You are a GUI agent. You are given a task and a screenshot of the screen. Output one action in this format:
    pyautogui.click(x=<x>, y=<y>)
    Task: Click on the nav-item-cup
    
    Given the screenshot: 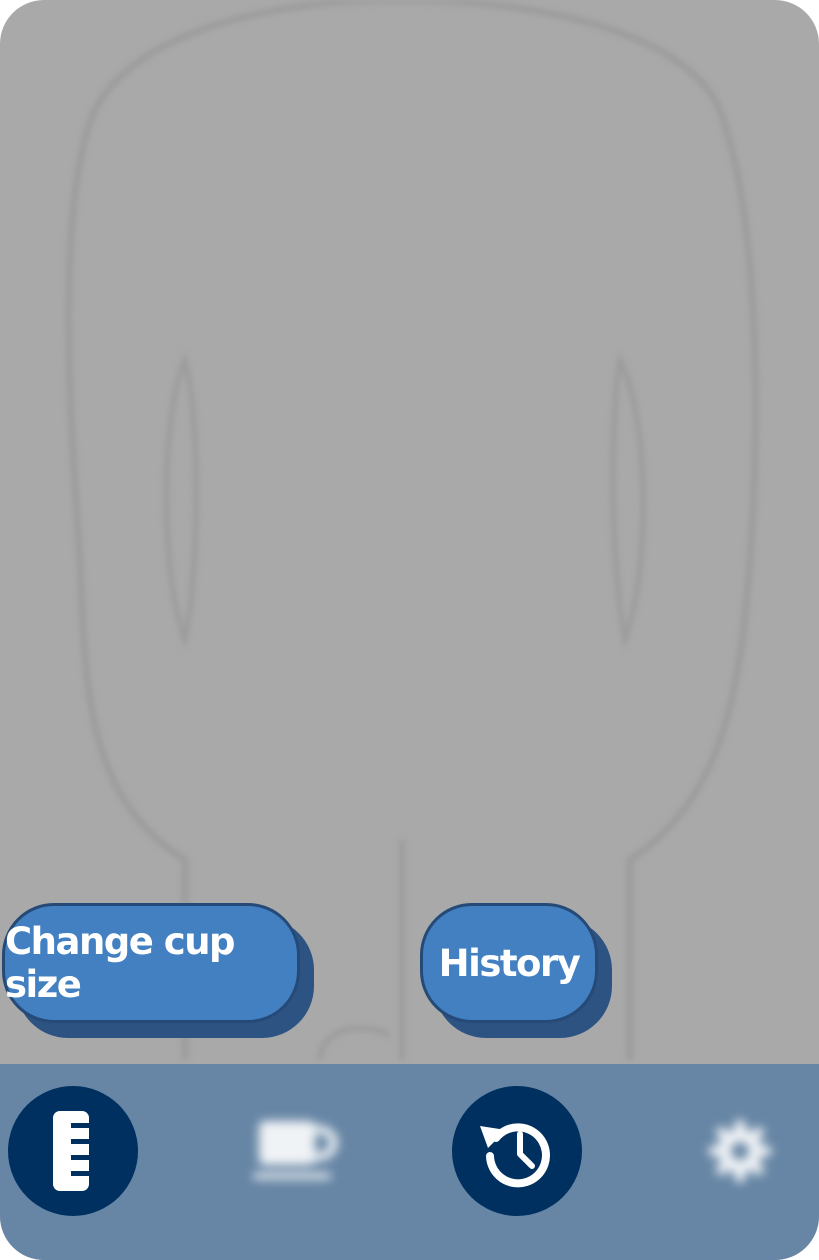 What is the action you would take?
    pyautogui.click(x=295, y=1151)
    